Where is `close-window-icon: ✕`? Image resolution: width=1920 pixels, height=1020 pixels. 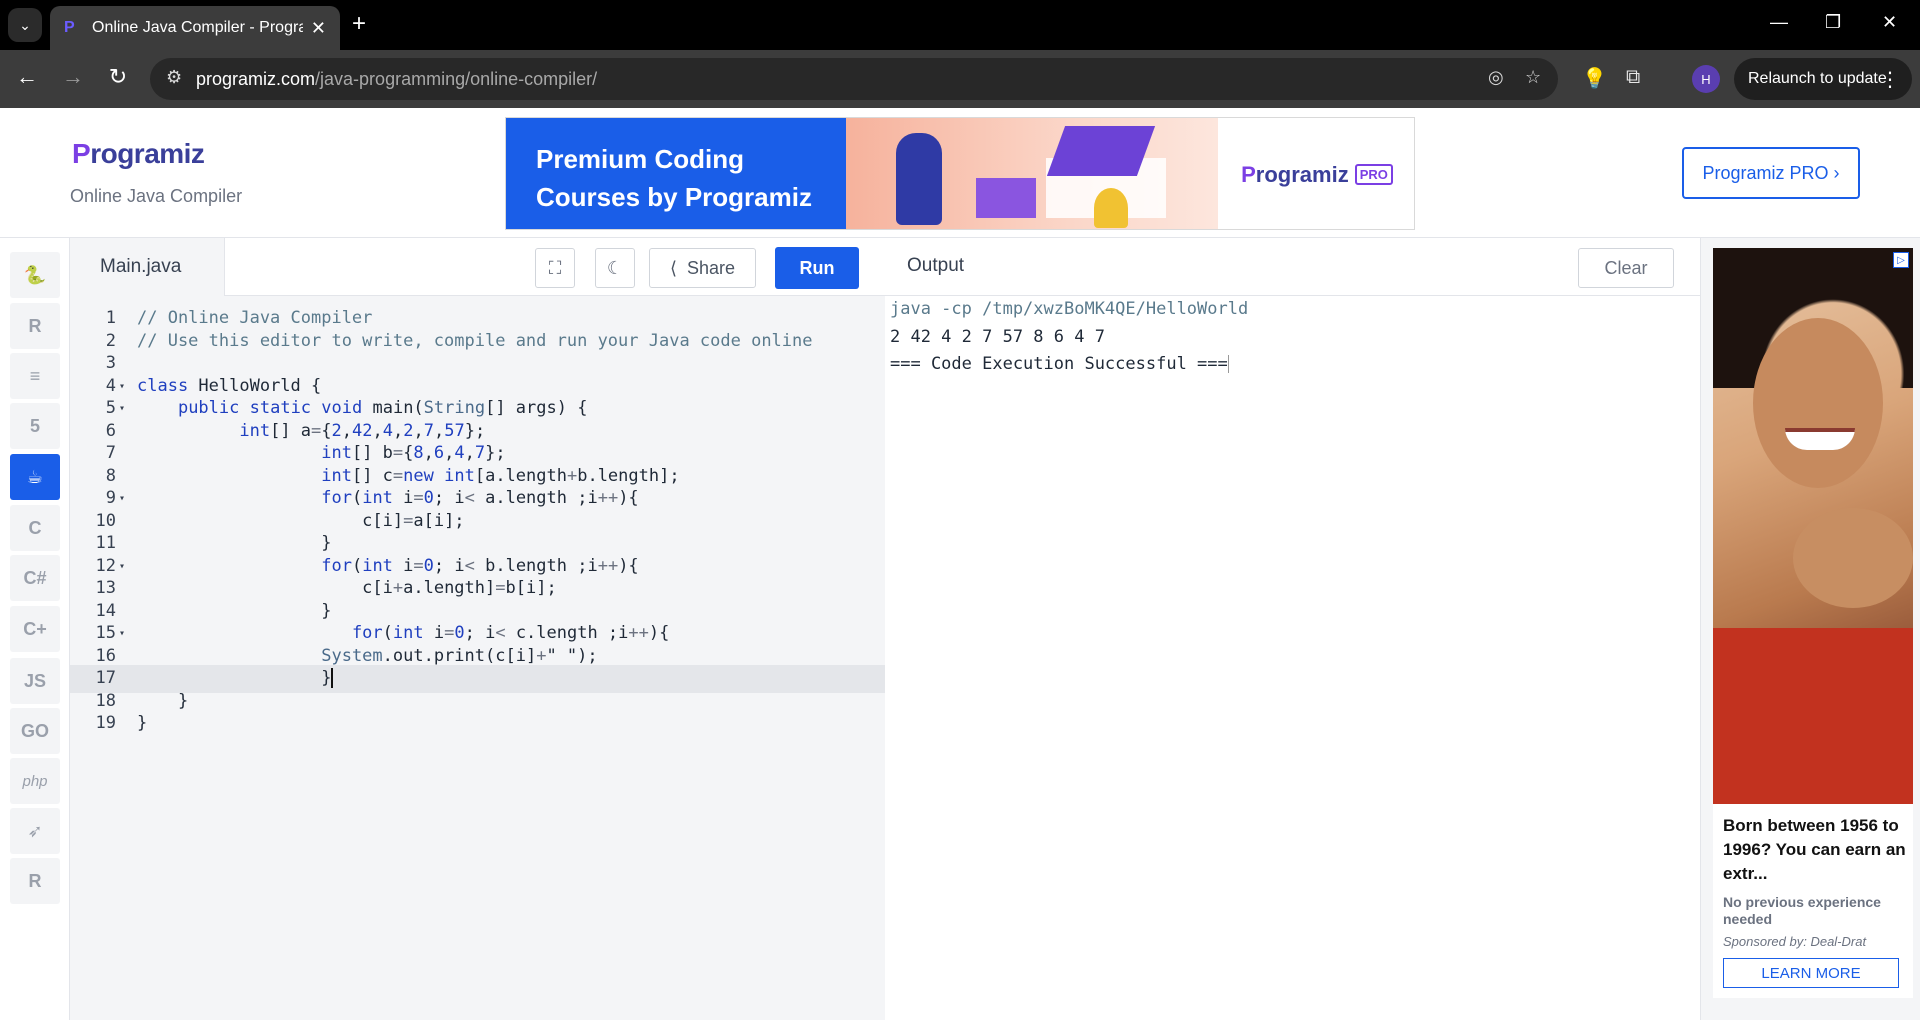
close-window-icon: ✕ is located at coordinates (1889, 22).